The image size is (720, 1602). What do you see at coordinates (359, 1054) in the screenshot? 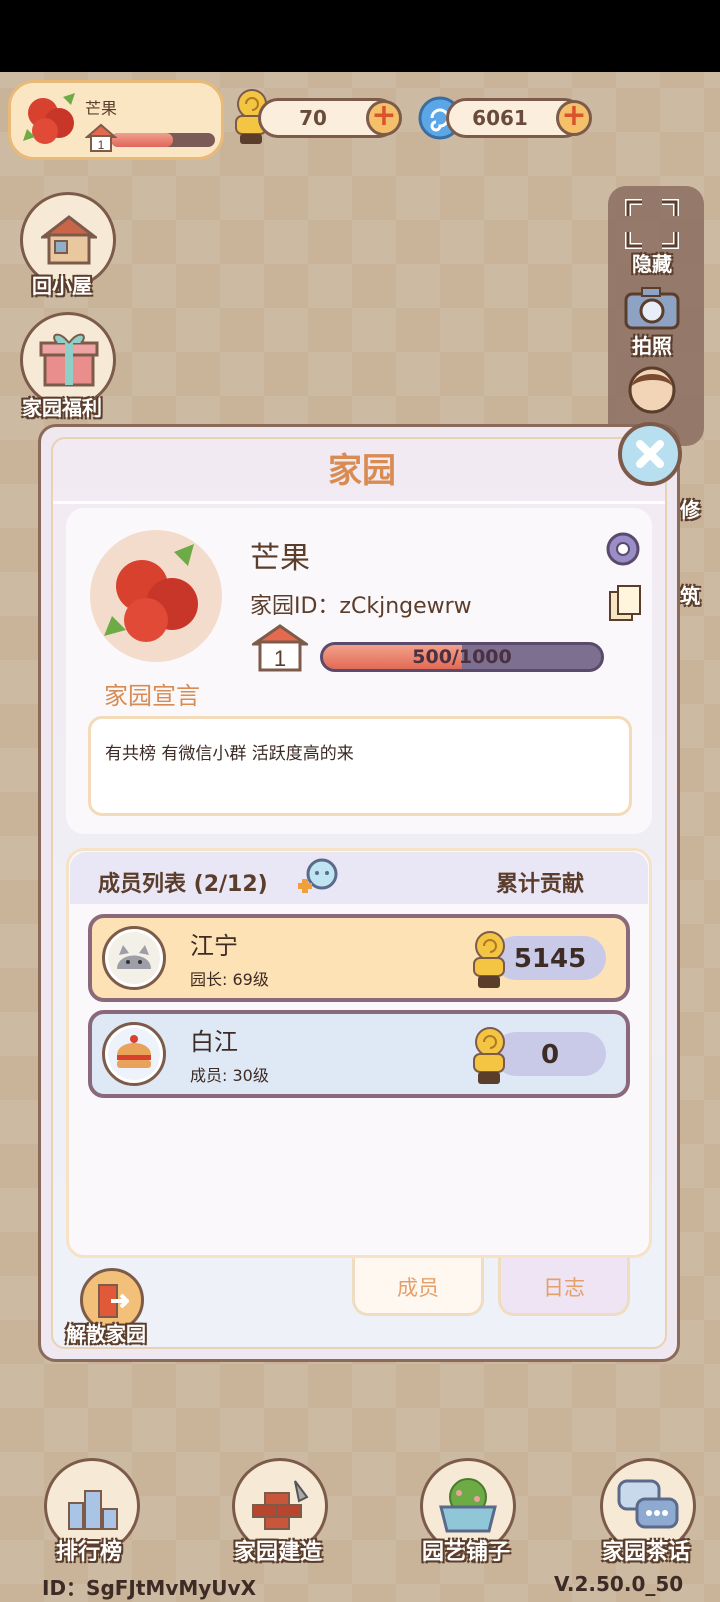
I see `member-row: 白江 成员: 30级 0` at bounding box center [359, 1054].